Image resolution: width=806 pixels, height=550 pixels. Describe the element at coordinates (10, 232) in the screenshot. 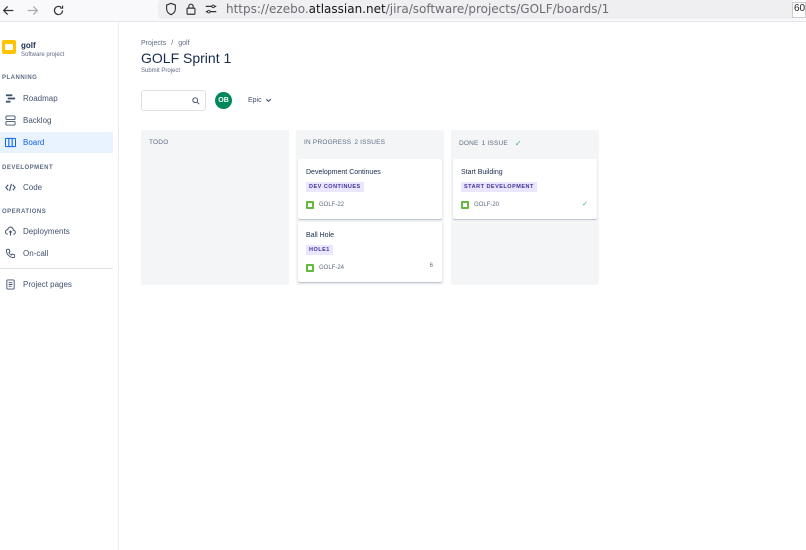

I see `deployments-icon` at that location.